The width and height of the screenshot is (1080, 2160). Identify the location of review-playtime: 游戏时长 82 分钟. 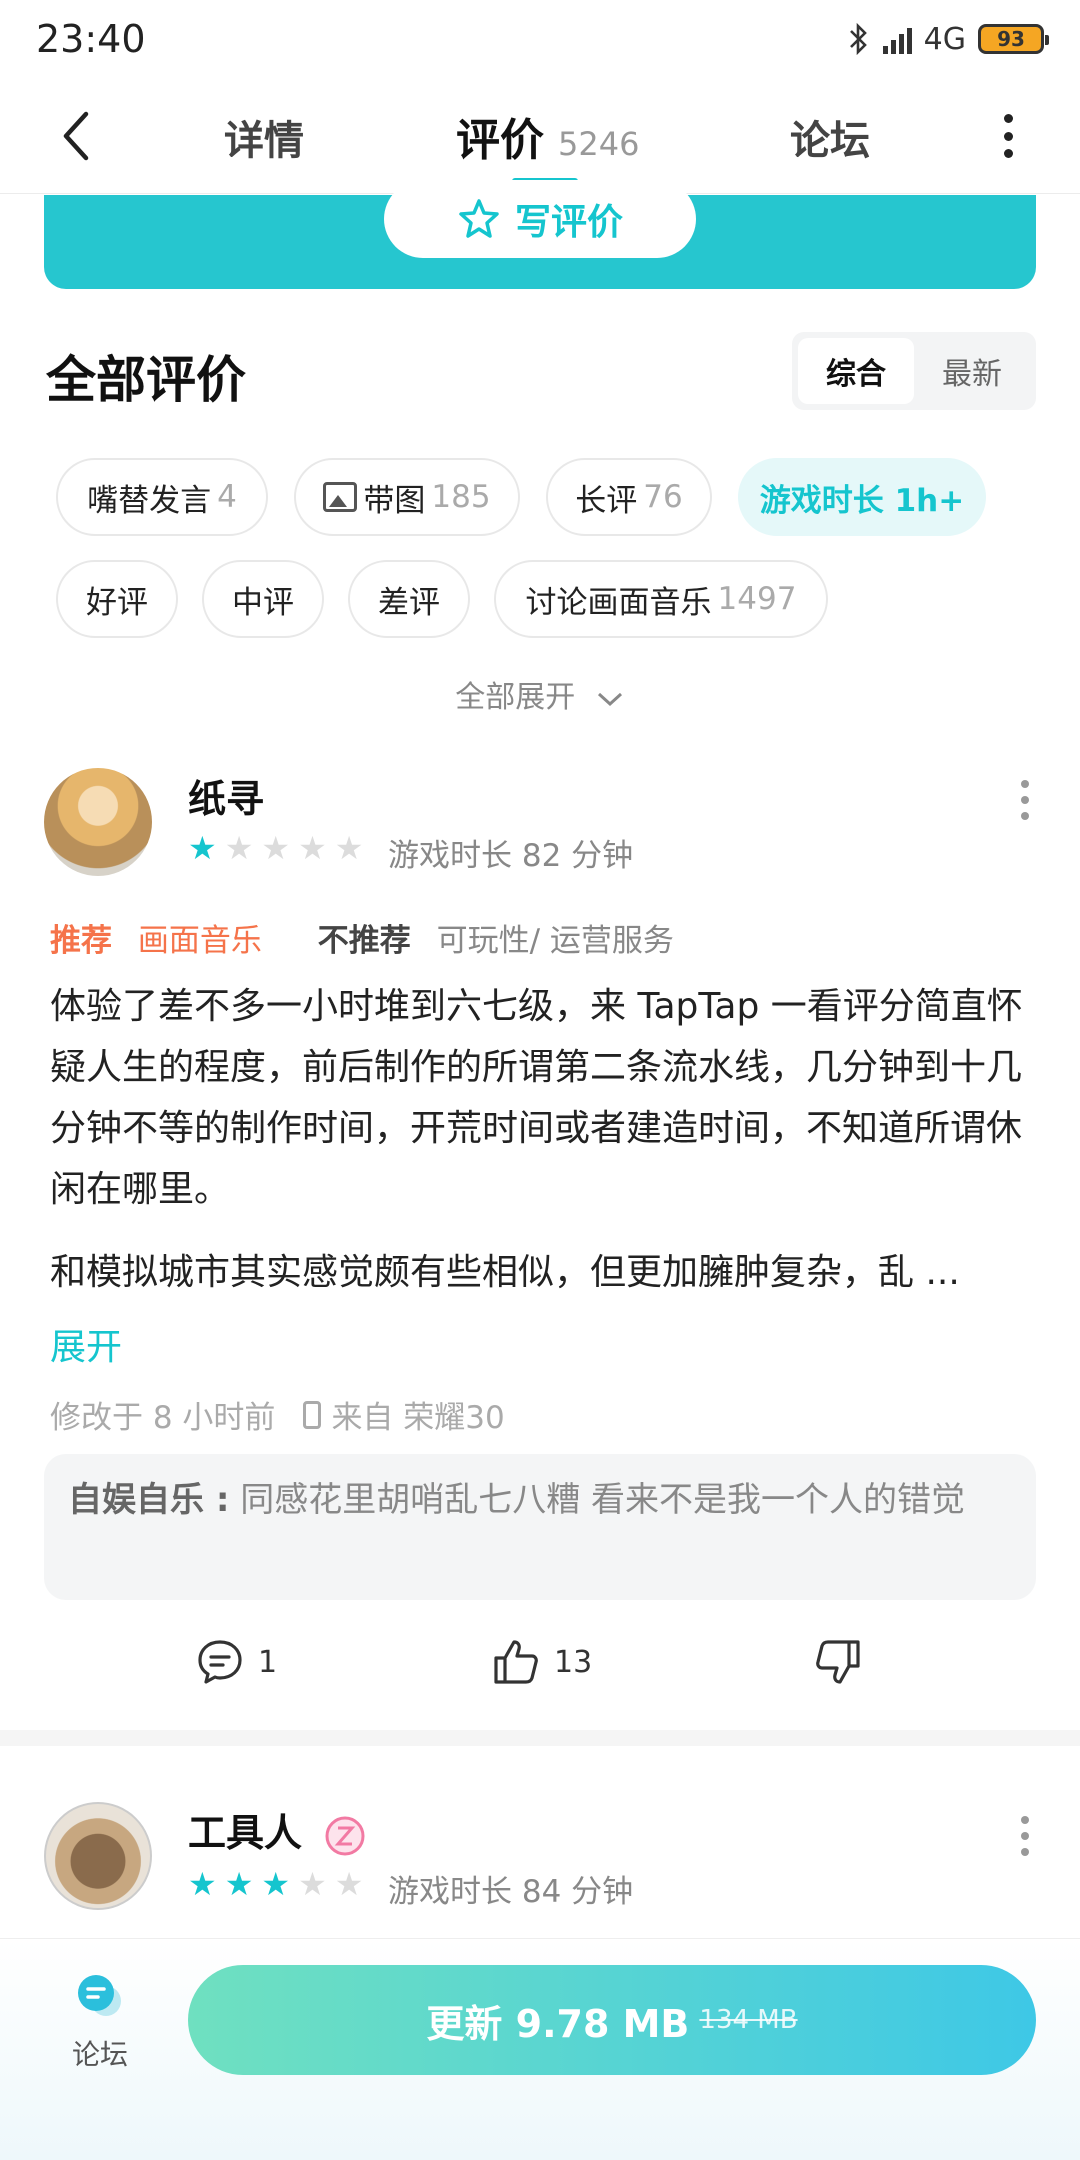
(511, 856).